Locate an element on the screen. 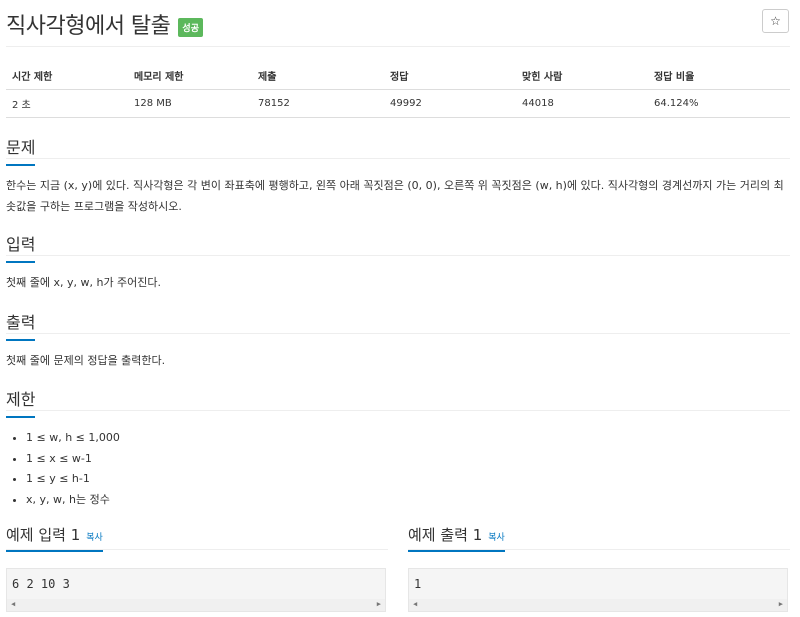 The height and width of the screenshot is (617, 800). section-title-description: 문제 is located at coordinates (21, 150).